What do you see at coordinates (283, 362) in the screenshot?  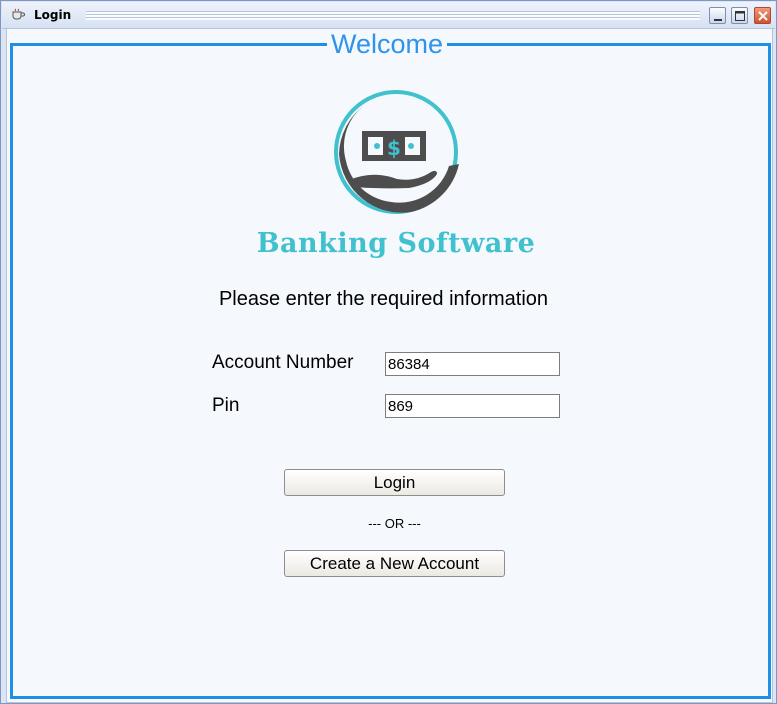 I see `account-number-label: Account Number` at bounding box center [283, 362].